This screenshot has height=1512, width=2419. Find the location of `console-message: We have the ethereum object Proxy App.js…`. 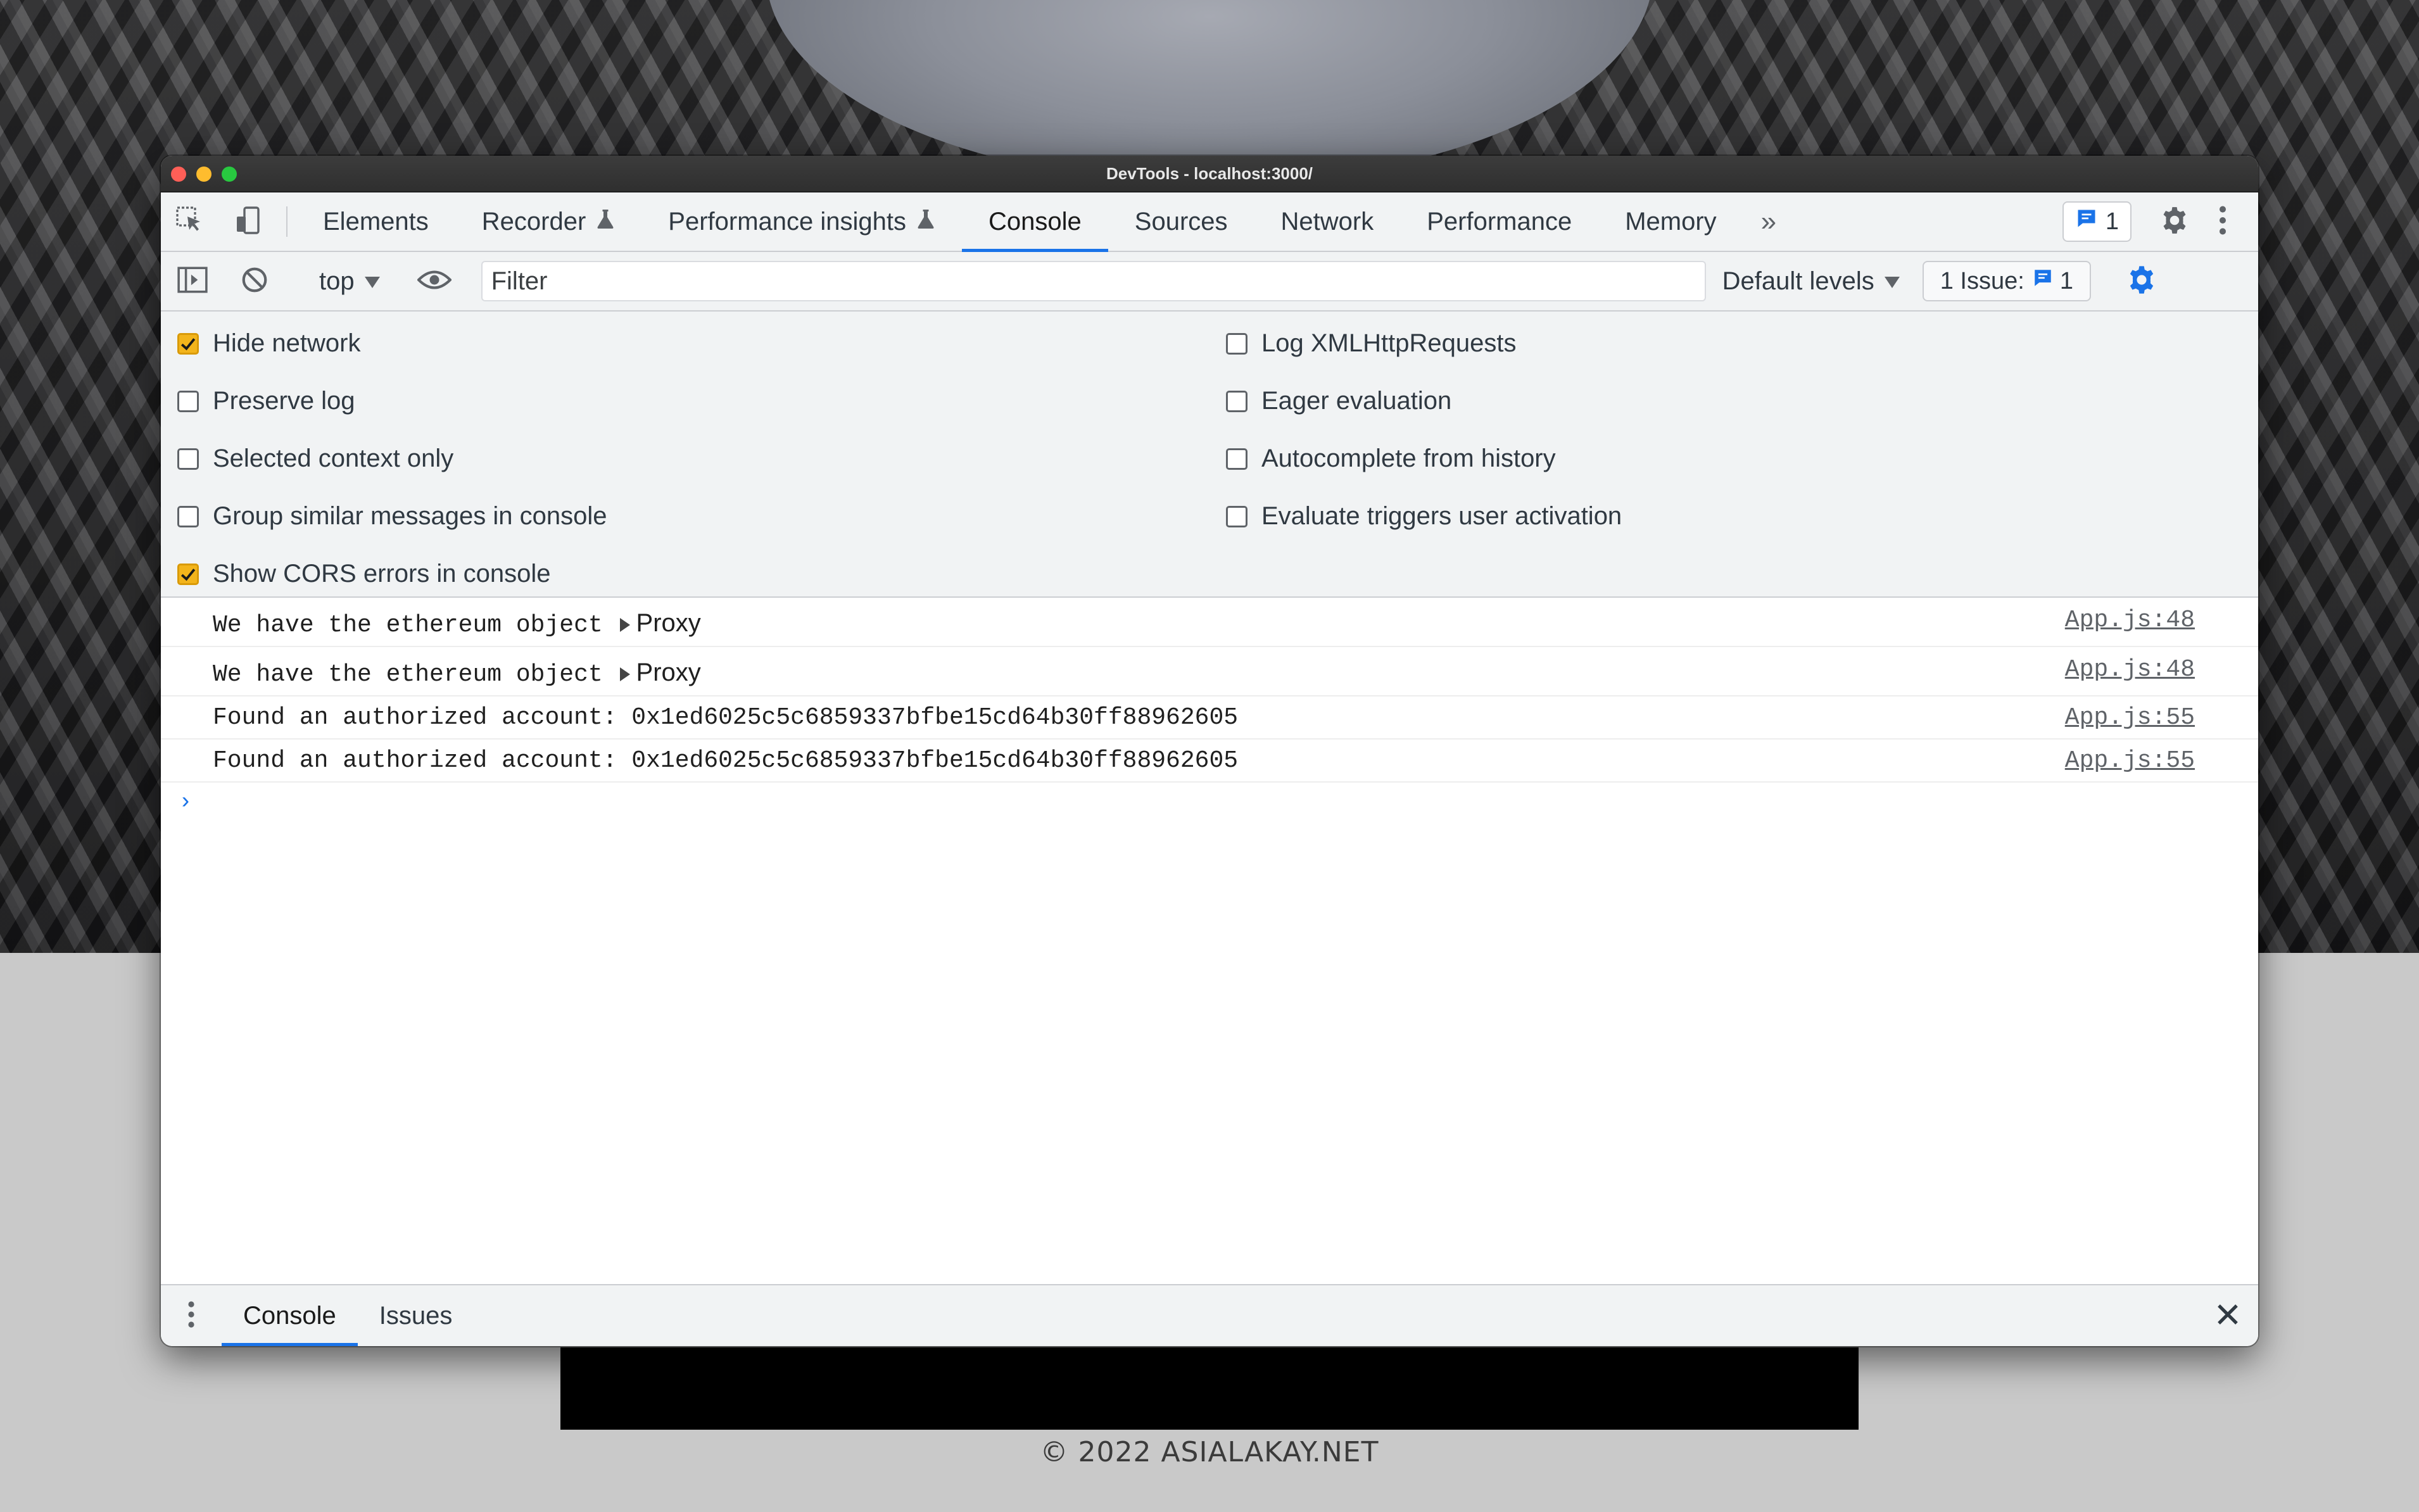

console-message: We have the ethereum object Proxy App.js… is located at coordinates (1209, 622).